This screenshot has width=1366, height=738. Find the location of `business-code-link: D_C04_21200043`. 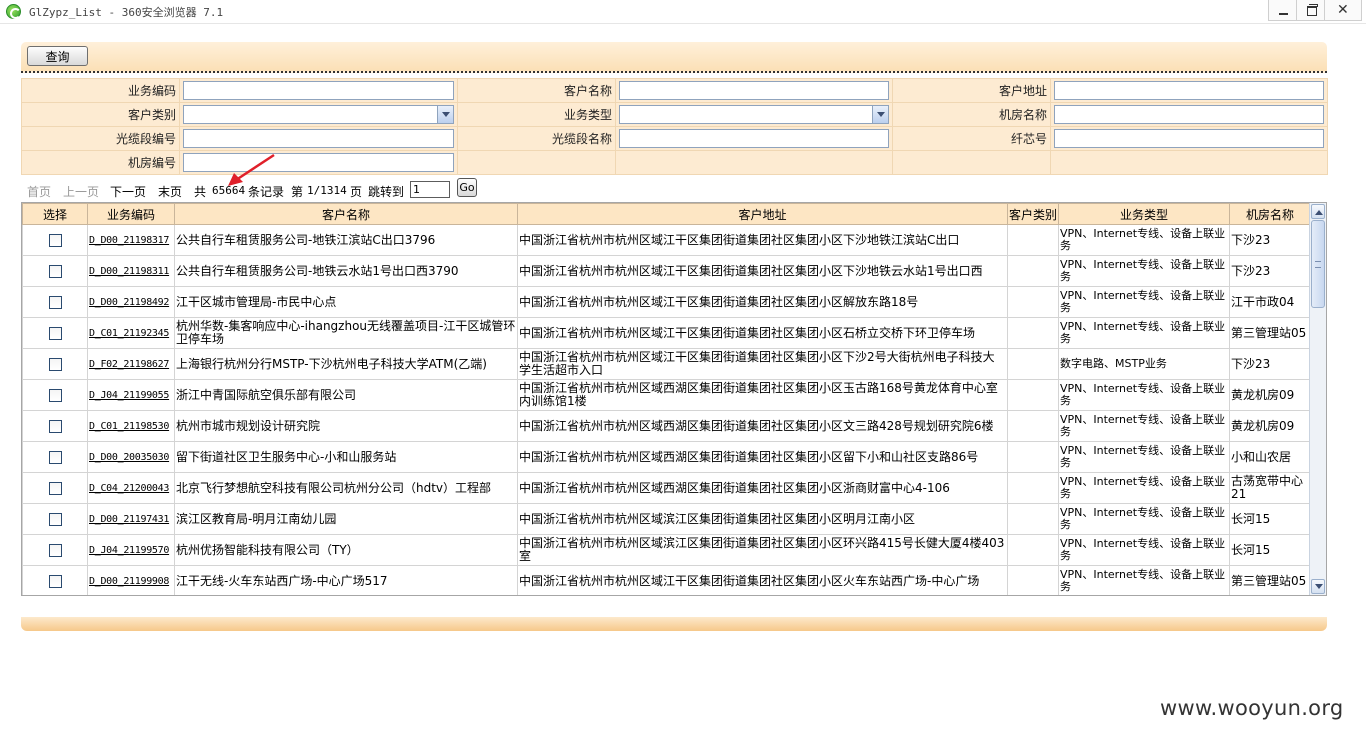

business-code-link: D_C04_21200043 is located at coordinates (131, 488).